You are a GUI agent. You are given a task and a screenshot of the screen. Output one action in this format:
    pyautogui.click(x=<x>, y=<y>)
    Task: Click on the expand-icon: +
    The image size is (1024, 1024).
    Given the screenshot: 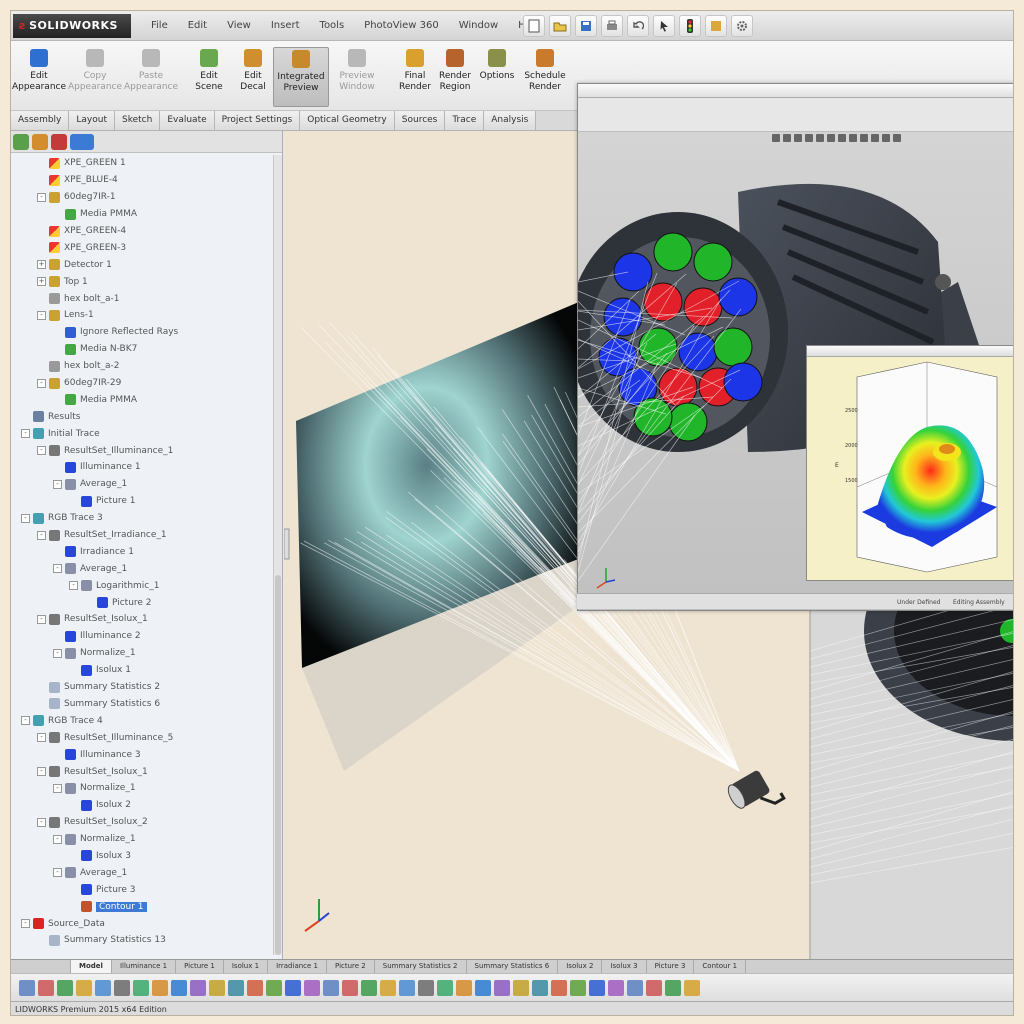 What is the action you would take?
    pyautogui.click(x=41, y=282)
    